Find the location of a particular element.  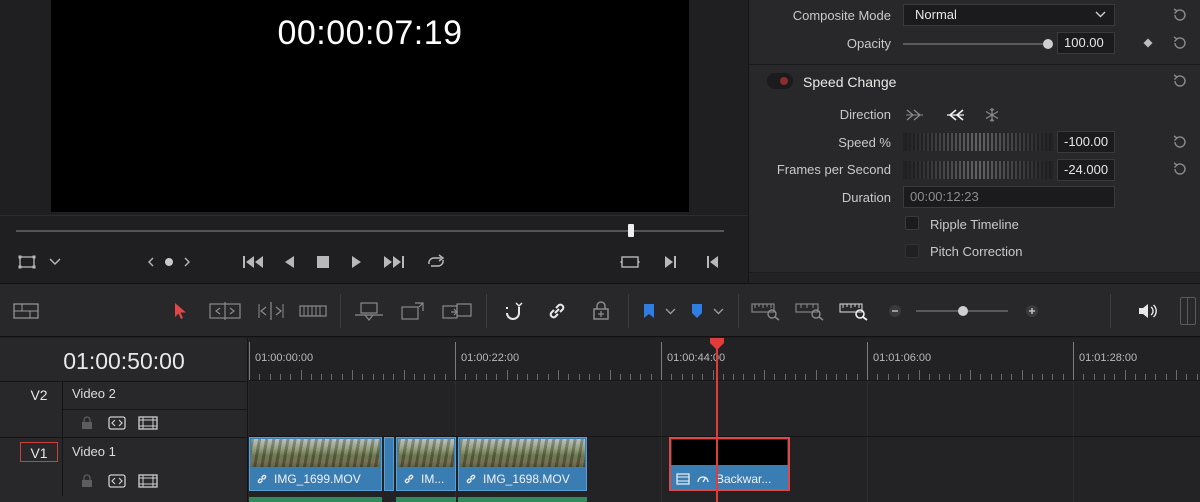

ripple-timeline-label: Ripple Timeline is located at coordinates (974, 224).